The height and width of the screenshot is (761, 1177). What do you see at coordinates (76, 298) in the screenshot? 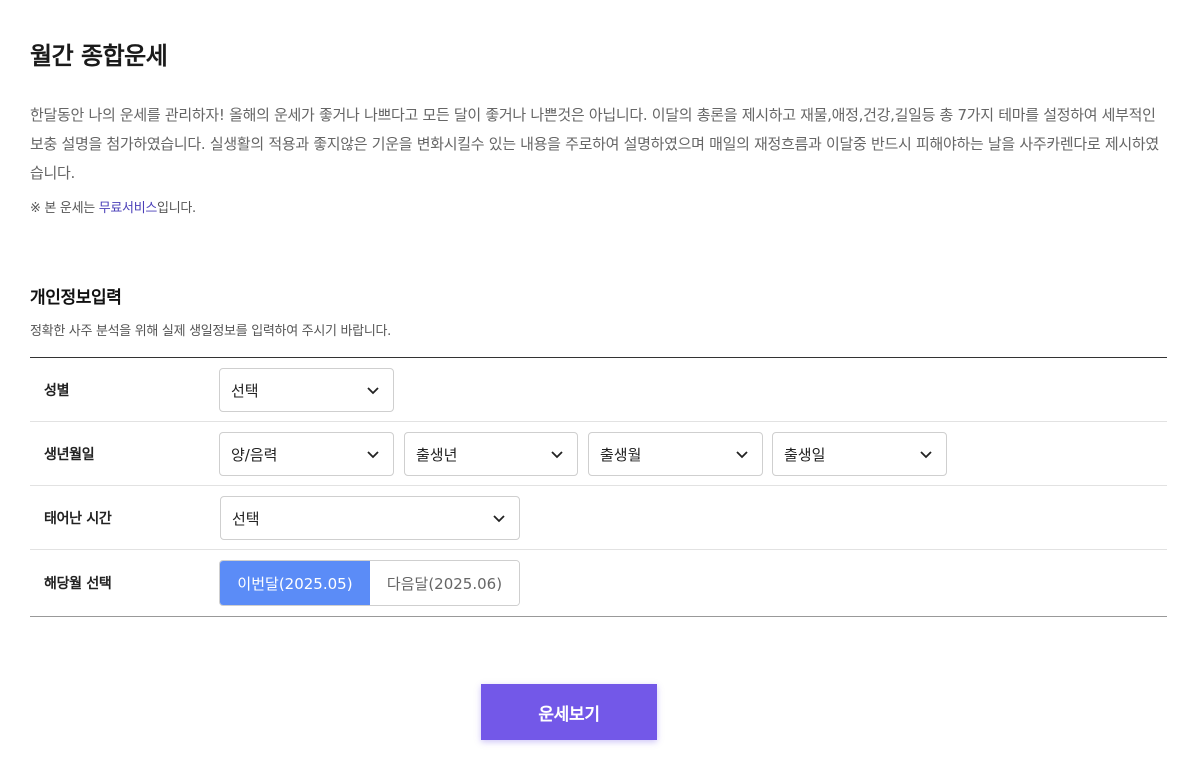
I see `form-section-title: 개인정보입력` at bounding box center [76, 298].